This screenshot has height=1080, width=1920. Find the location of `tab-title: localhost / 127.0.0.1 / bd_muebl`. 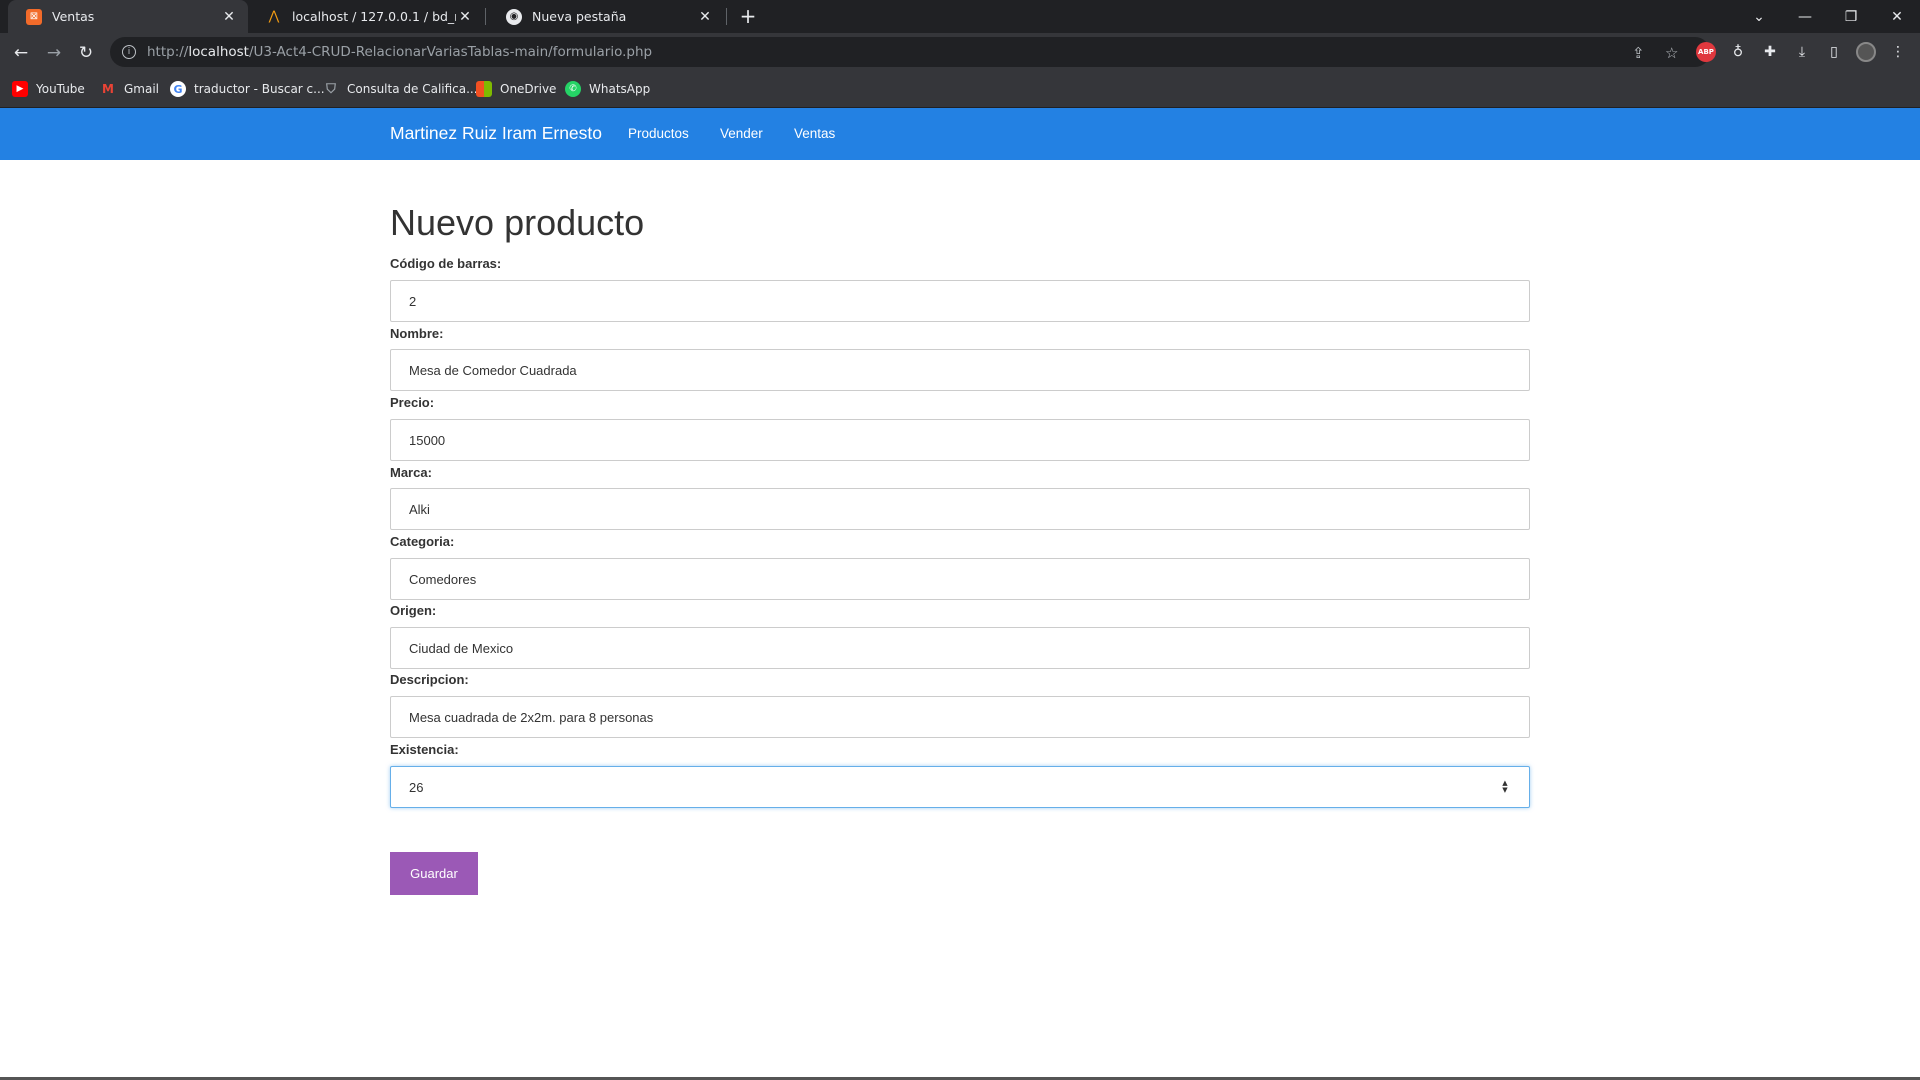

tab-title: localhost / 127.0.0.1 / bd_muebl is located at coordinates (374, 16).